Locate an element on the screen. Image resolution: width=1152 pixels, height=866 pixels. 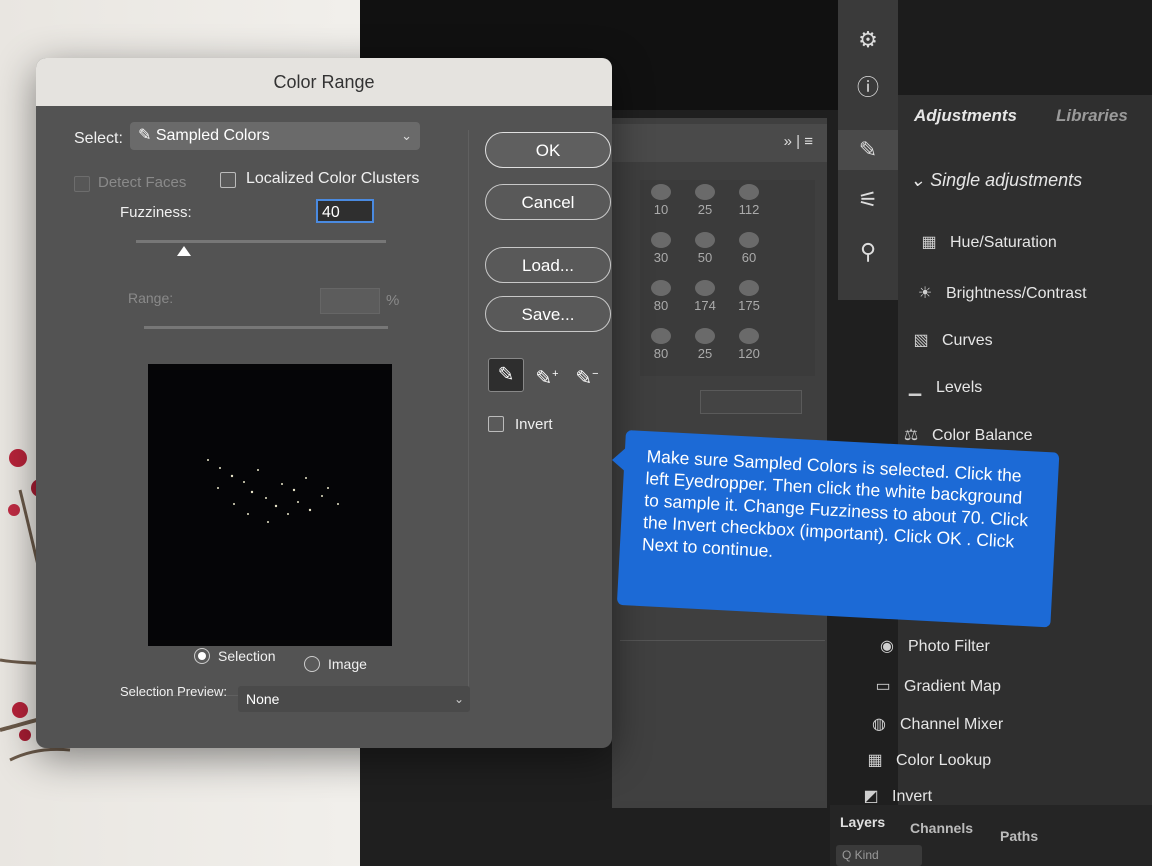
fuzziness-label: Fuzziness: is located at coordinates (156, 212).